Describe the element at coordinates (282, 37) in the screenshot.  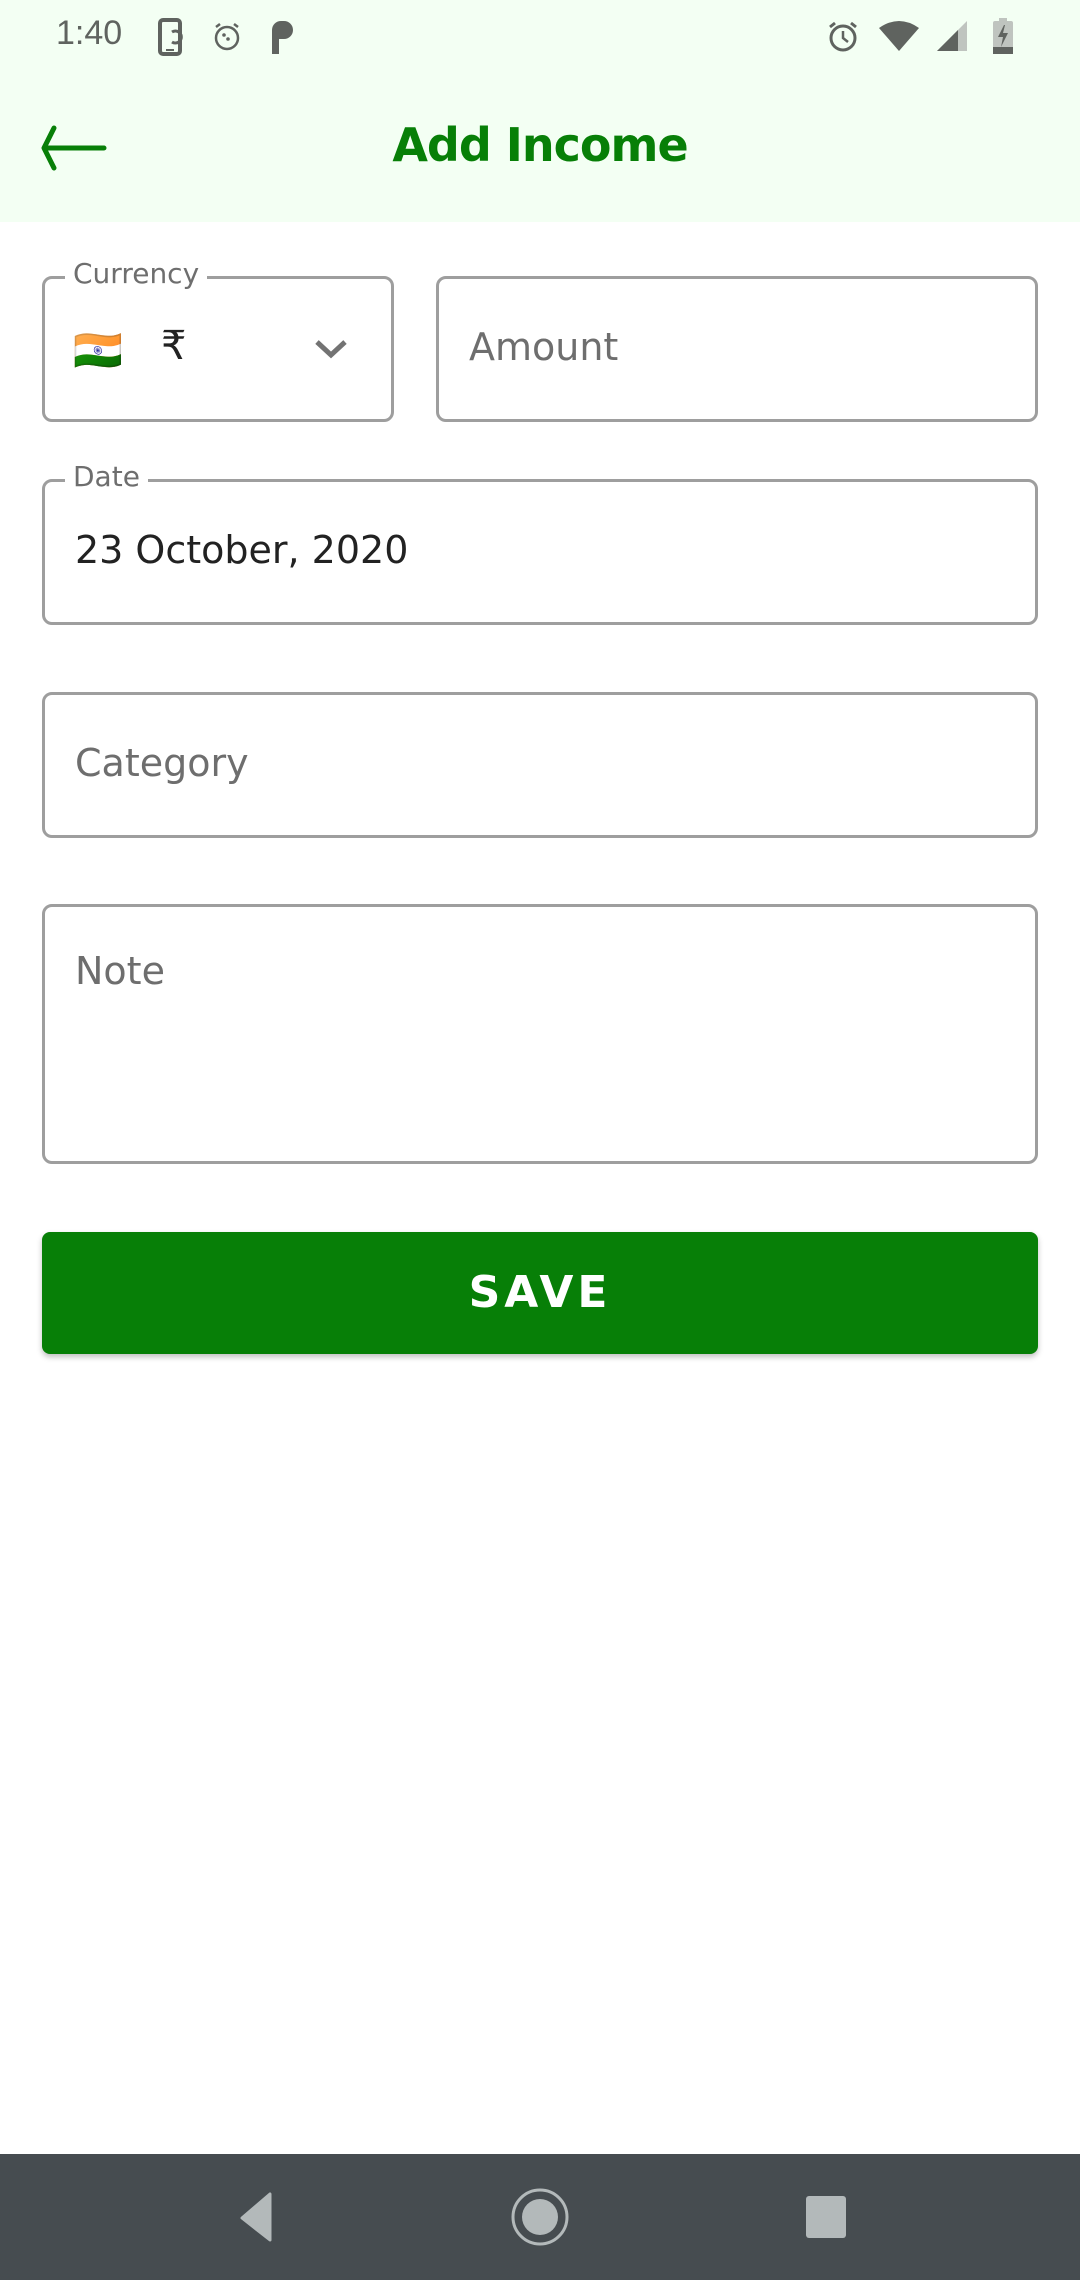
I see `parking-icon` at that location.